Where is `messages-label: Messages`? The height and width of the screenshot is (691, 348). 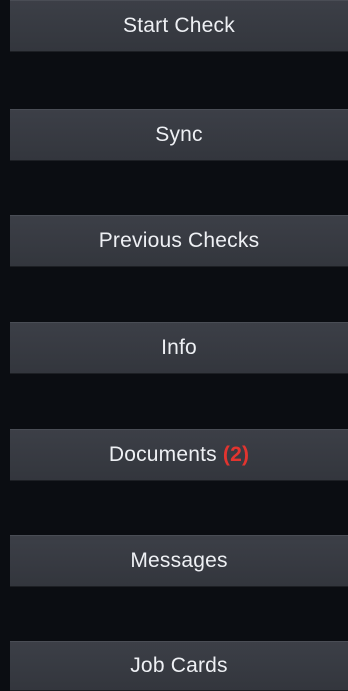
messages-label: Messages is located at coordinates (179, 560).